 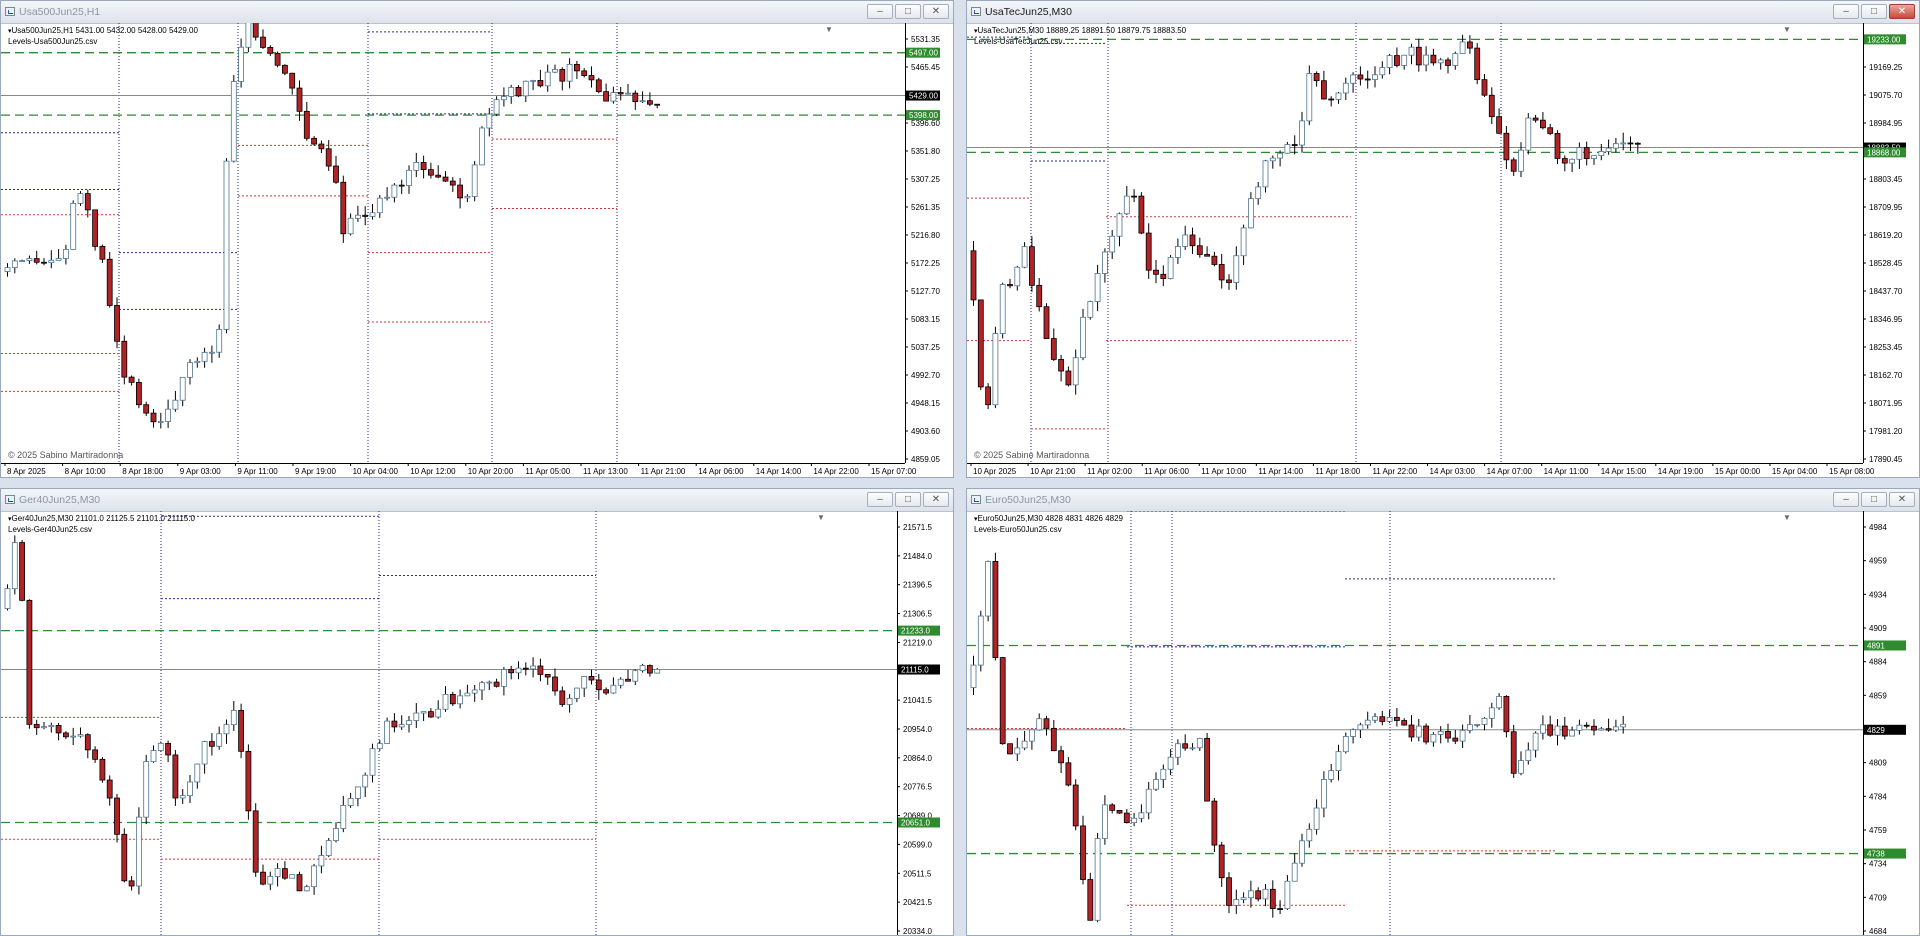 What do you see at coordinates (917, 700) in the screenshot?
I see `price-tick-label: 21041.5` at bounding box center [917, 700].